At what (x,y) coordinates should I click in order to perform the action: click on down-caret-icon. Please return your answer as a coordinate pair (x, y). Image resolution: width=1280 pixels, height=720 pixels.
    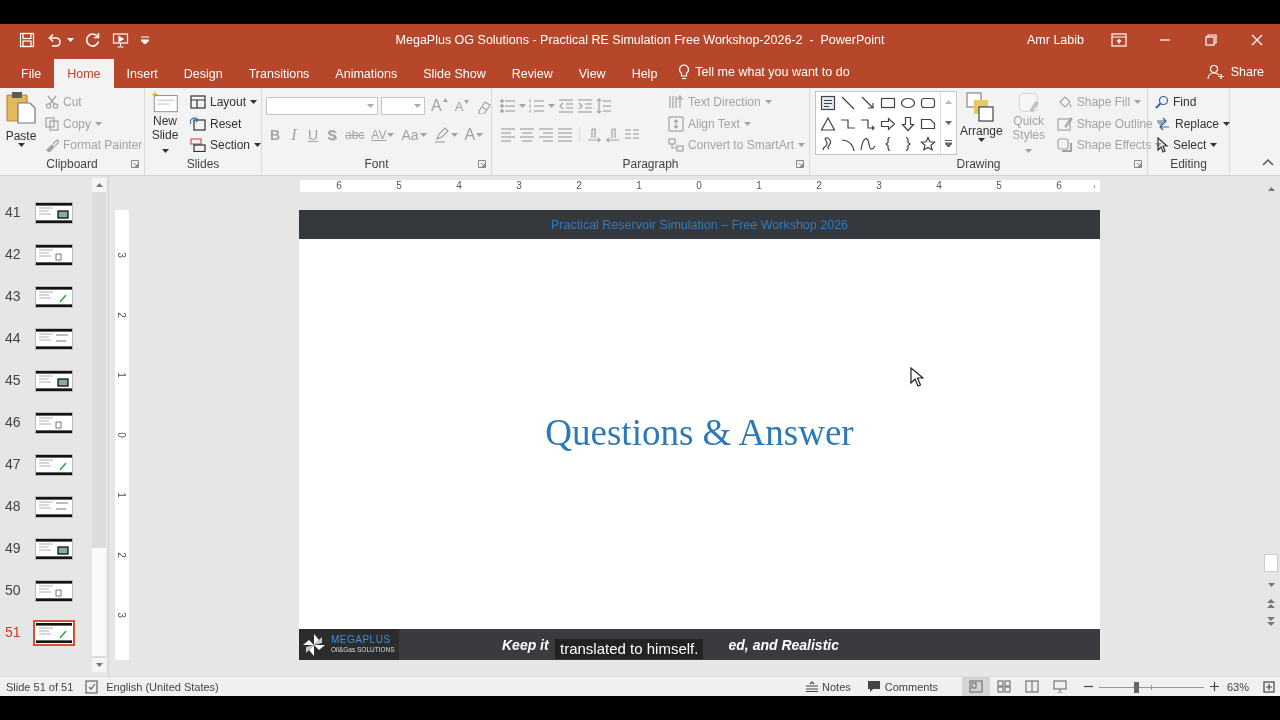
    Looking at the image, I should click on (467, 102).